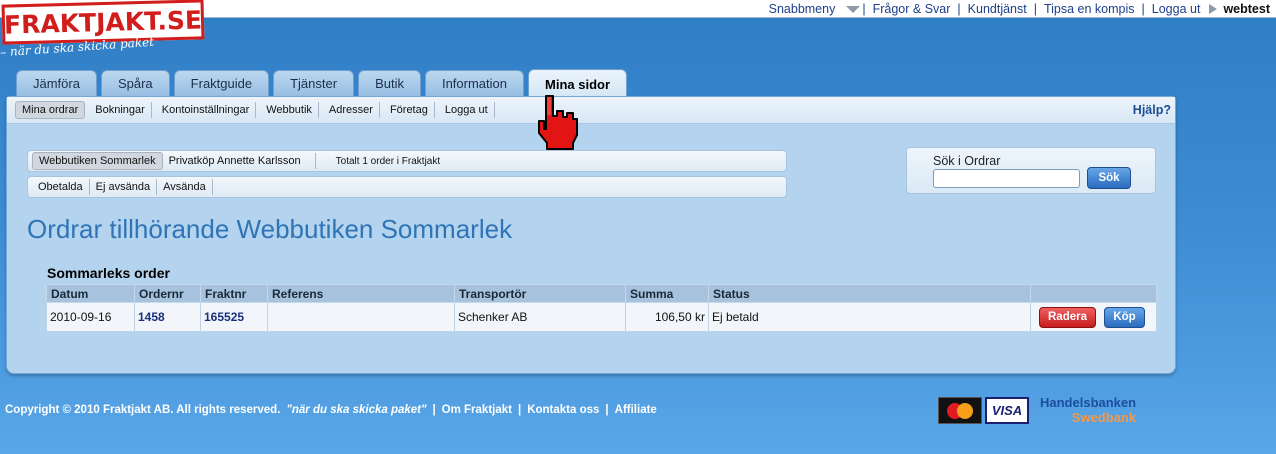 Image resolution: width=1276 pixels, height=454 pixels. What do you see at coordinates (563, 410) in the screenshot?
I see `footer-link-kontakta: Kontakta oss` at bounding box center [563, 410].